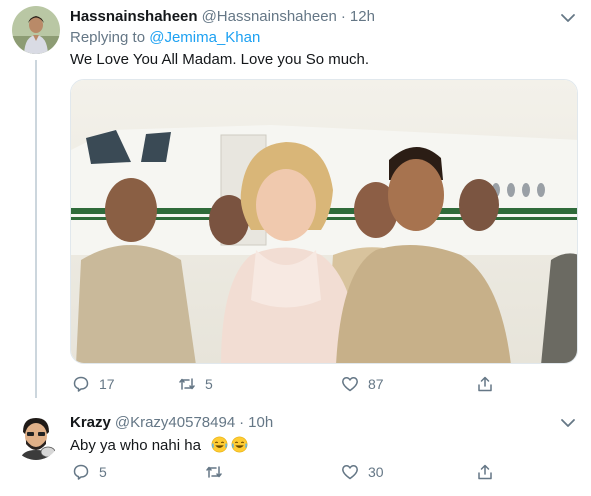 This screenshot has width=591, height=496. What do you see at coordinates (220, 59) in the screenshot?
I see `tweet-text: We Love You All Madam. Love you So much.` at bounding box center [220, 59].